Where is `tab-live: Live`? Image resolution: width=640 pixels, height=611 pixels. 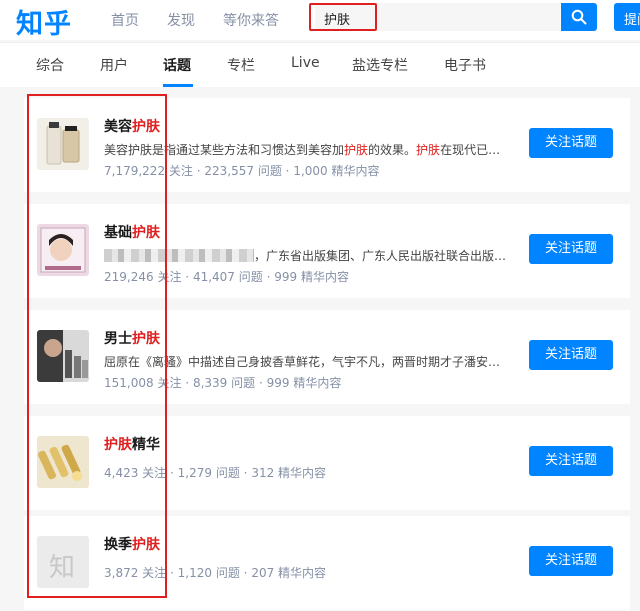
tab-live: Live is located at coordinates (305, 63).